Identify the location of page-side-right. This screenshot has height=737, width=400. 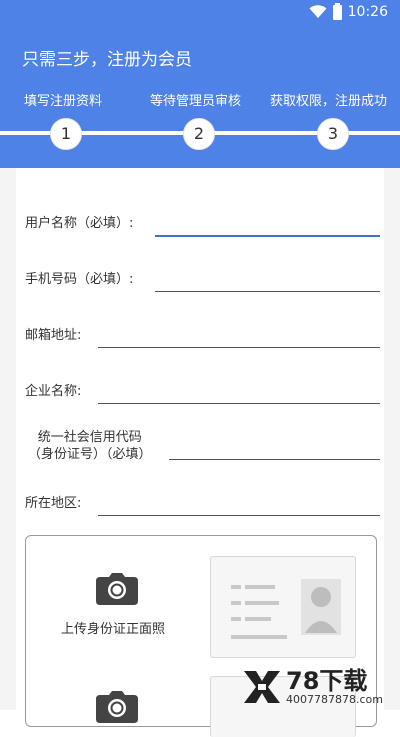
(392, 439).